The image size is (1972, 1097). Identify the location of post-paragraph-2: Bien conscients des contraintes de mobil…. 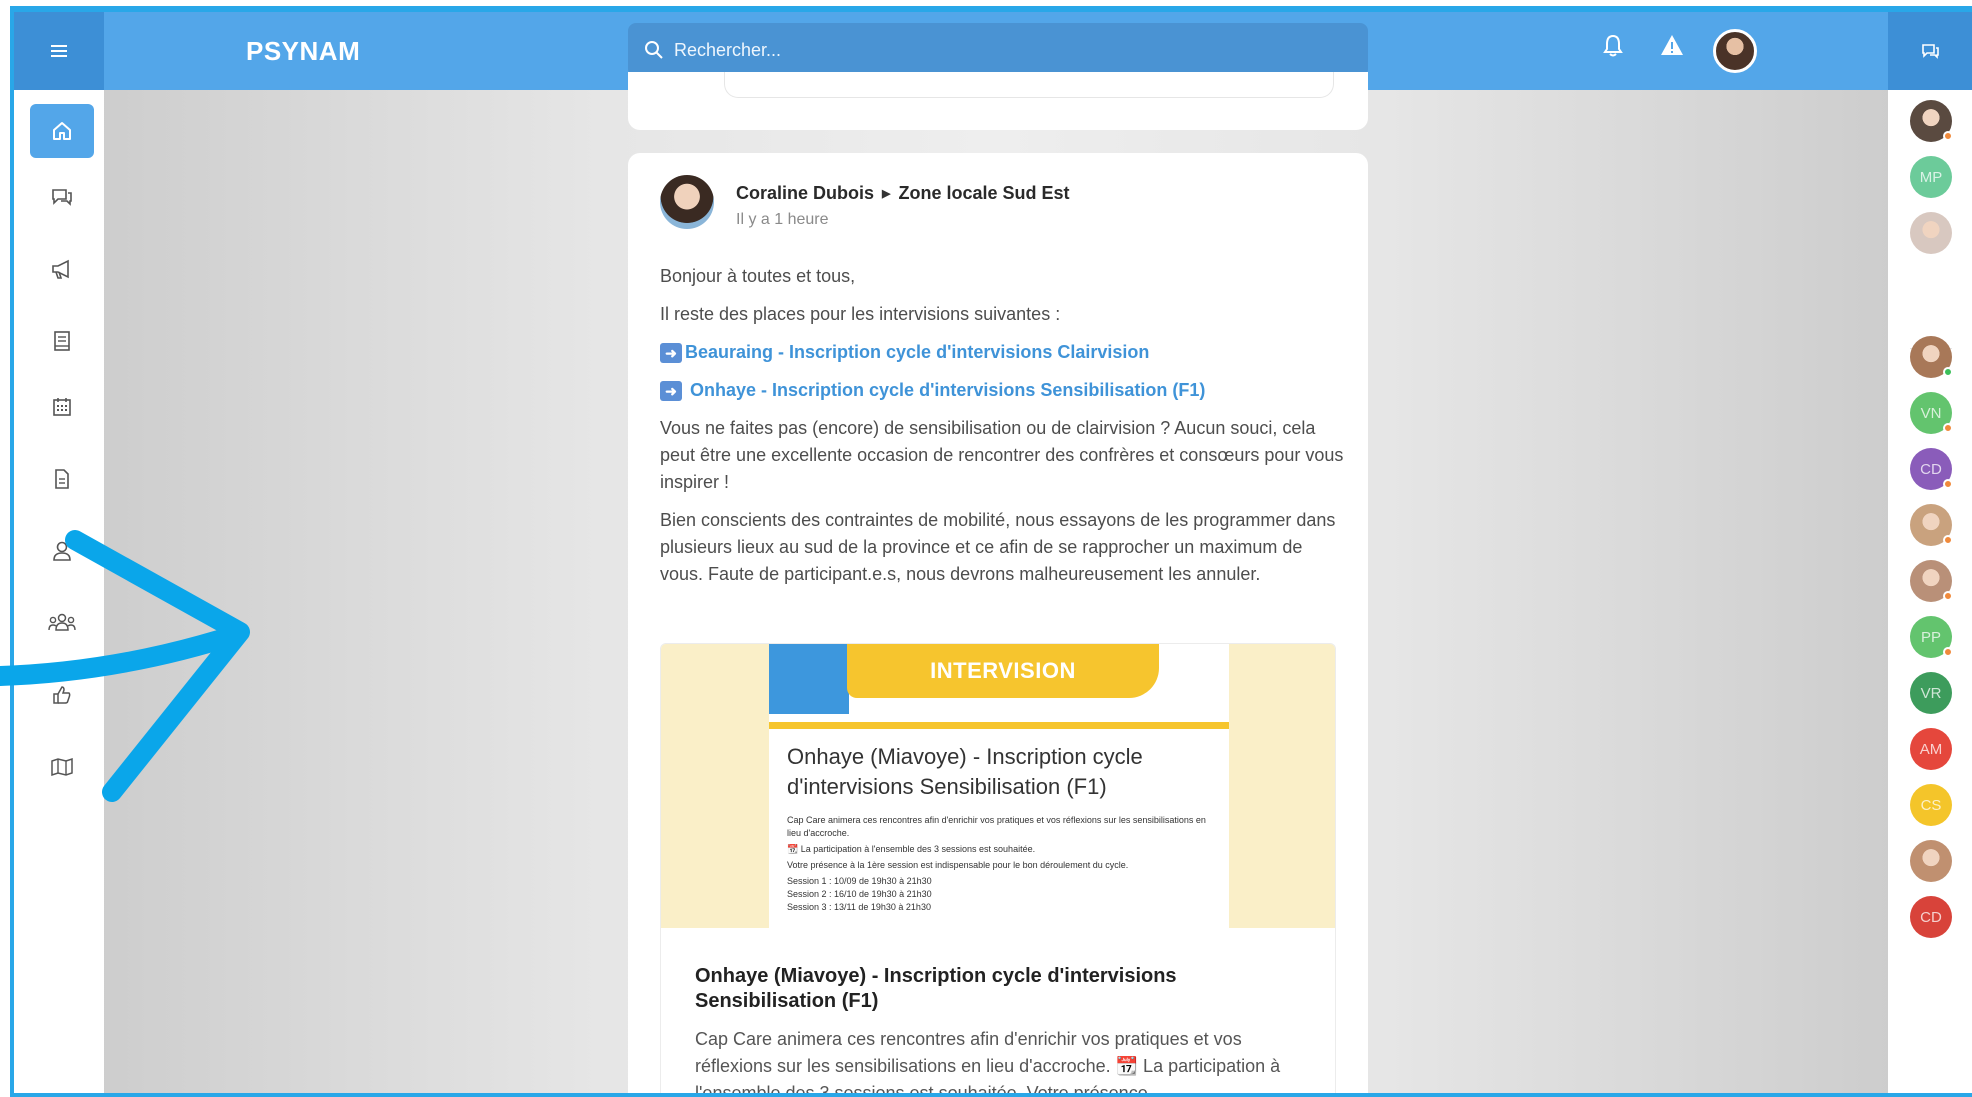
(998, 547).